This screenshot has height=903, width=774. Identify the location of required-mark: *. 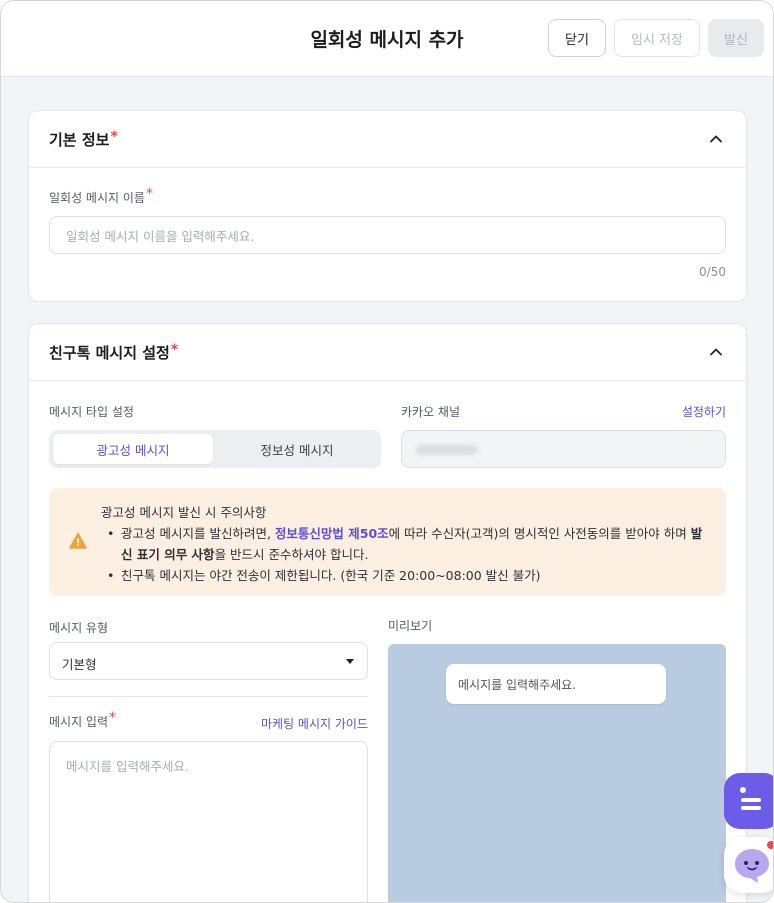
(114, 137).